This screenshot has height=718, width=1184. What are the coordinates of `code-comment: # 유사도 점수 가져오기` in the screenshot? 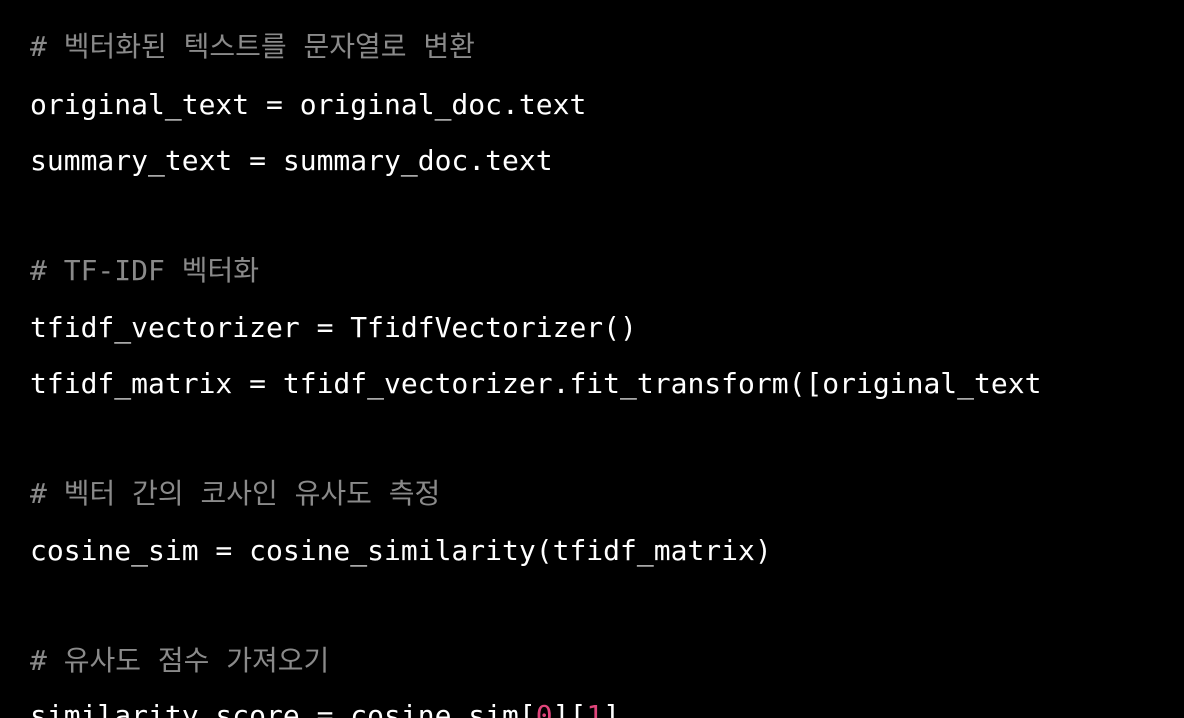 It's located at (180, 660).